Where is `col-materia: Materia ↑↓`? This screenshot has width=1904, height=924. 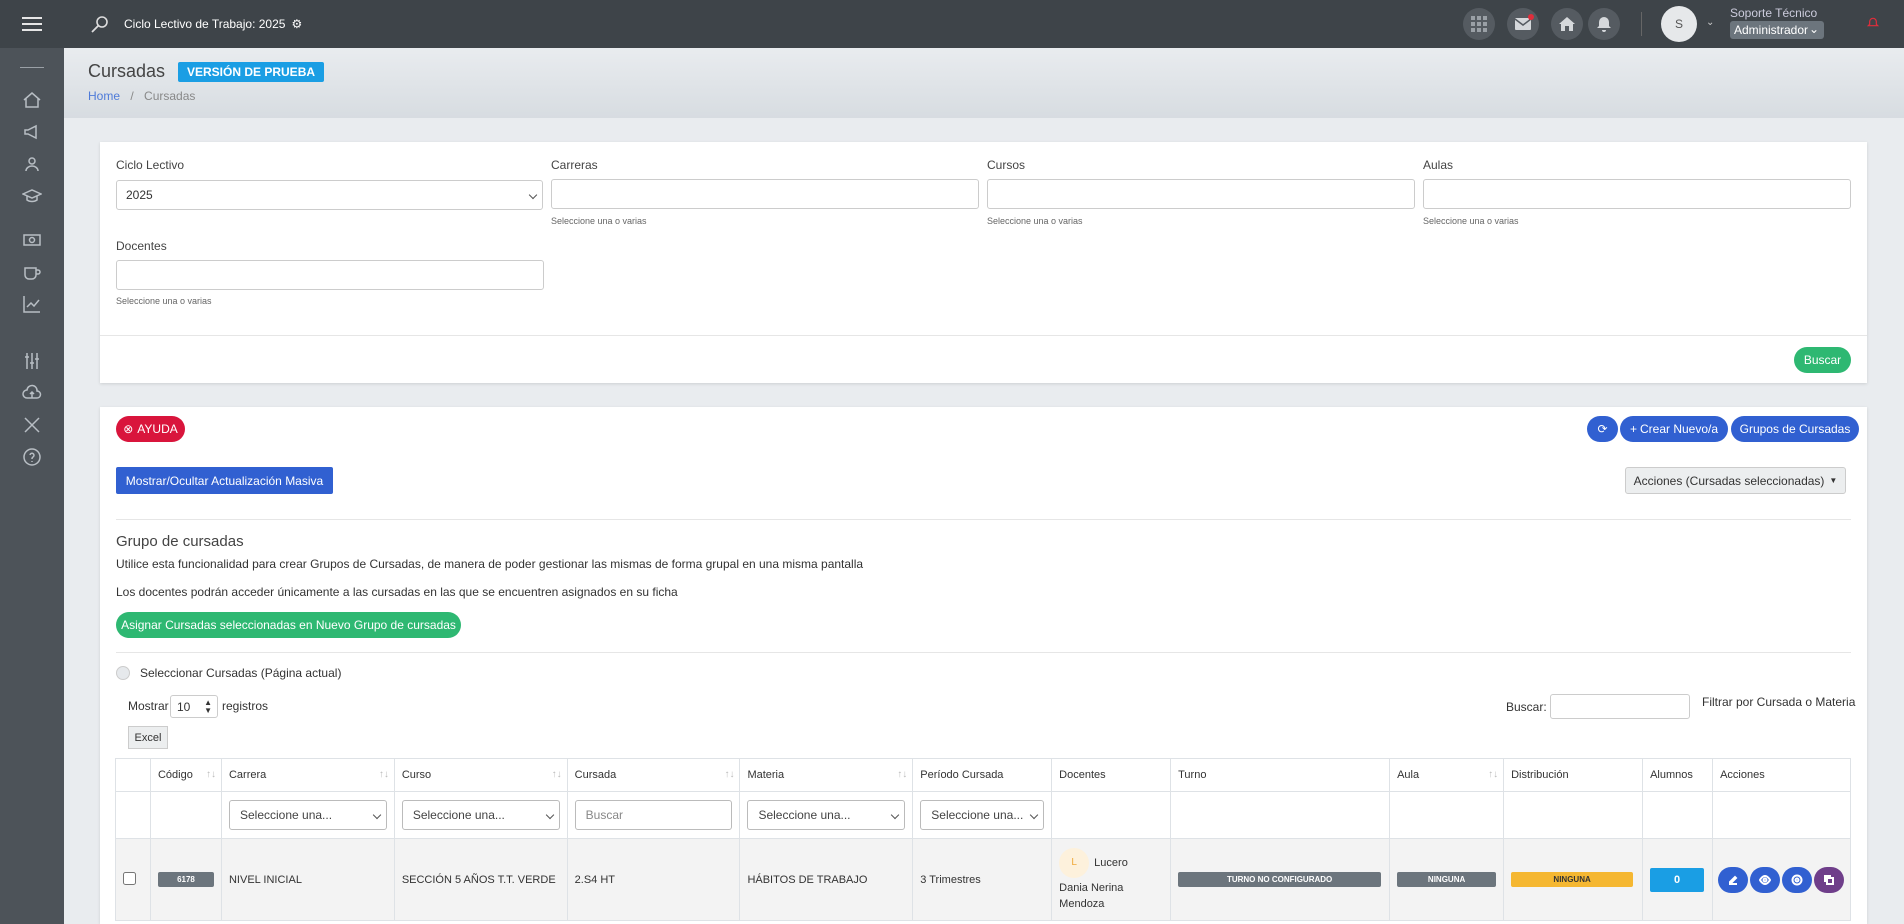
col-materia: Materia ↑↓ is located at coordinates (826, 775).